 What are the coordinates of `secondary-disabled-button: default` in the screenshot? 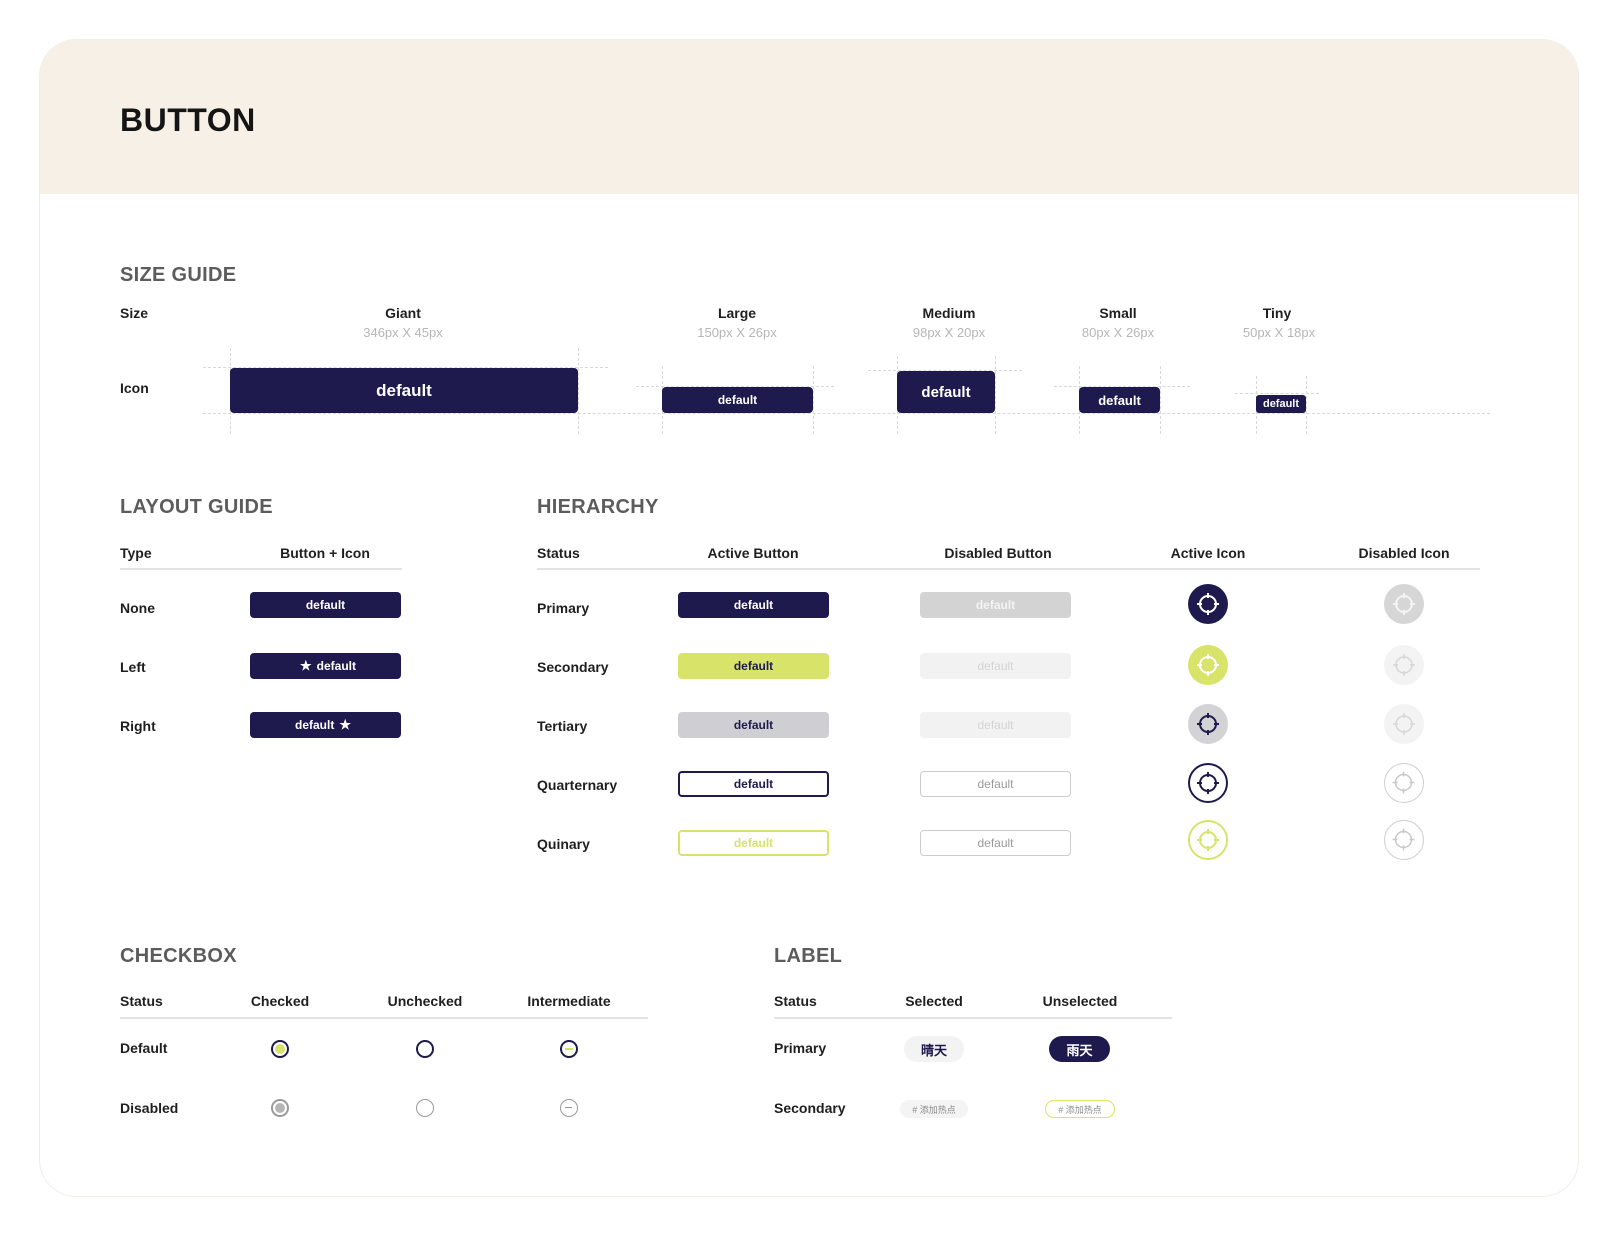 It's located at (995, 666).